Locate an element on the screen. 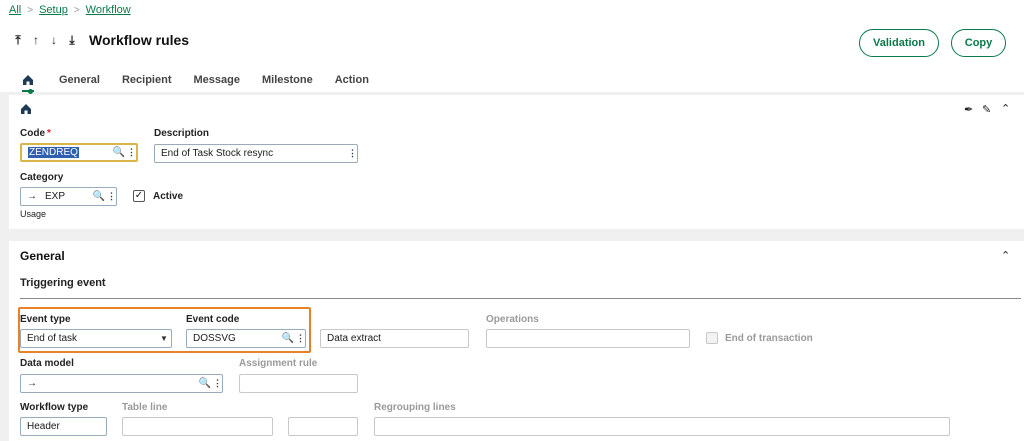 The width and height of the screenshot is (1024, 441). operations-input is located at coordinates (588, 338).